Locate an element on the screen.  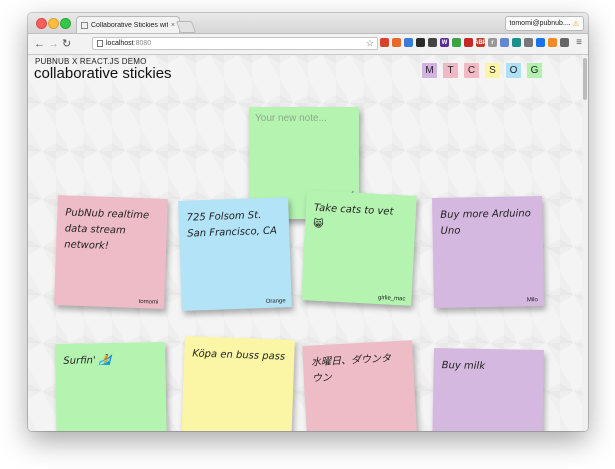
sticky-note-text: 水曜日、ダウンタ ウン is located at coordinates (351, 369).